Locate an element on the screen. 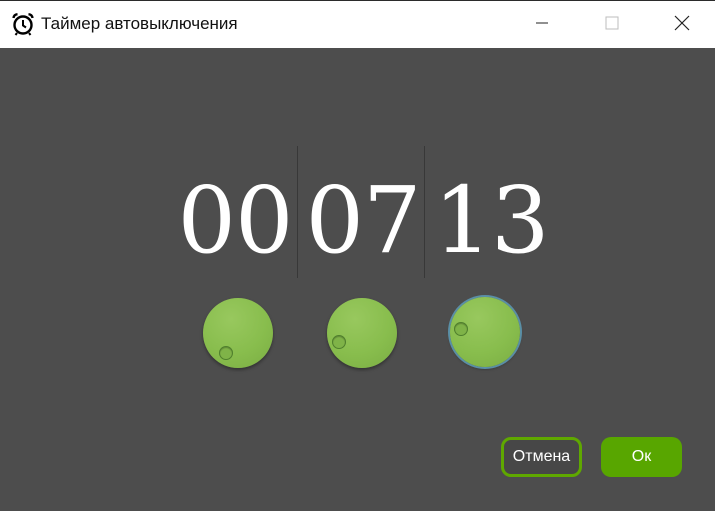 Image resolution: width=715 pixels, height=511 pixels. maximize-icon is located at coordinates (612, 24).